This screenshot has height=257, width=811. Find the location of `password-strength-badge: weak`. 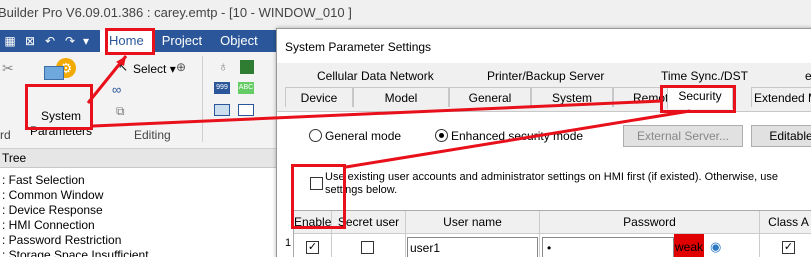

password-strength-badge: weak is located at coordinates (689, 245).